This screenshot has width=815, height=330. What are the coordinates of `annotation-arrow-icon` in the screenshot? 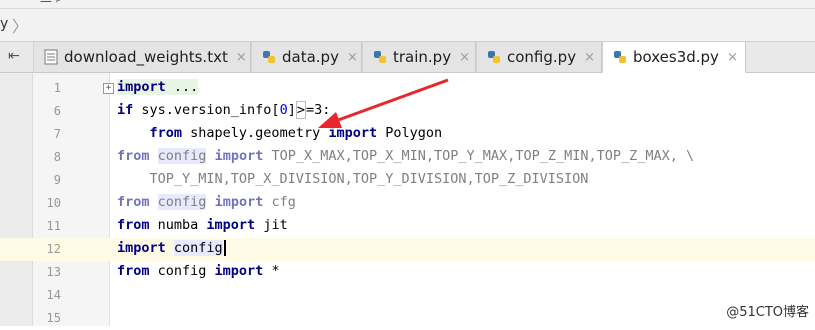 It's located at (383, 103).